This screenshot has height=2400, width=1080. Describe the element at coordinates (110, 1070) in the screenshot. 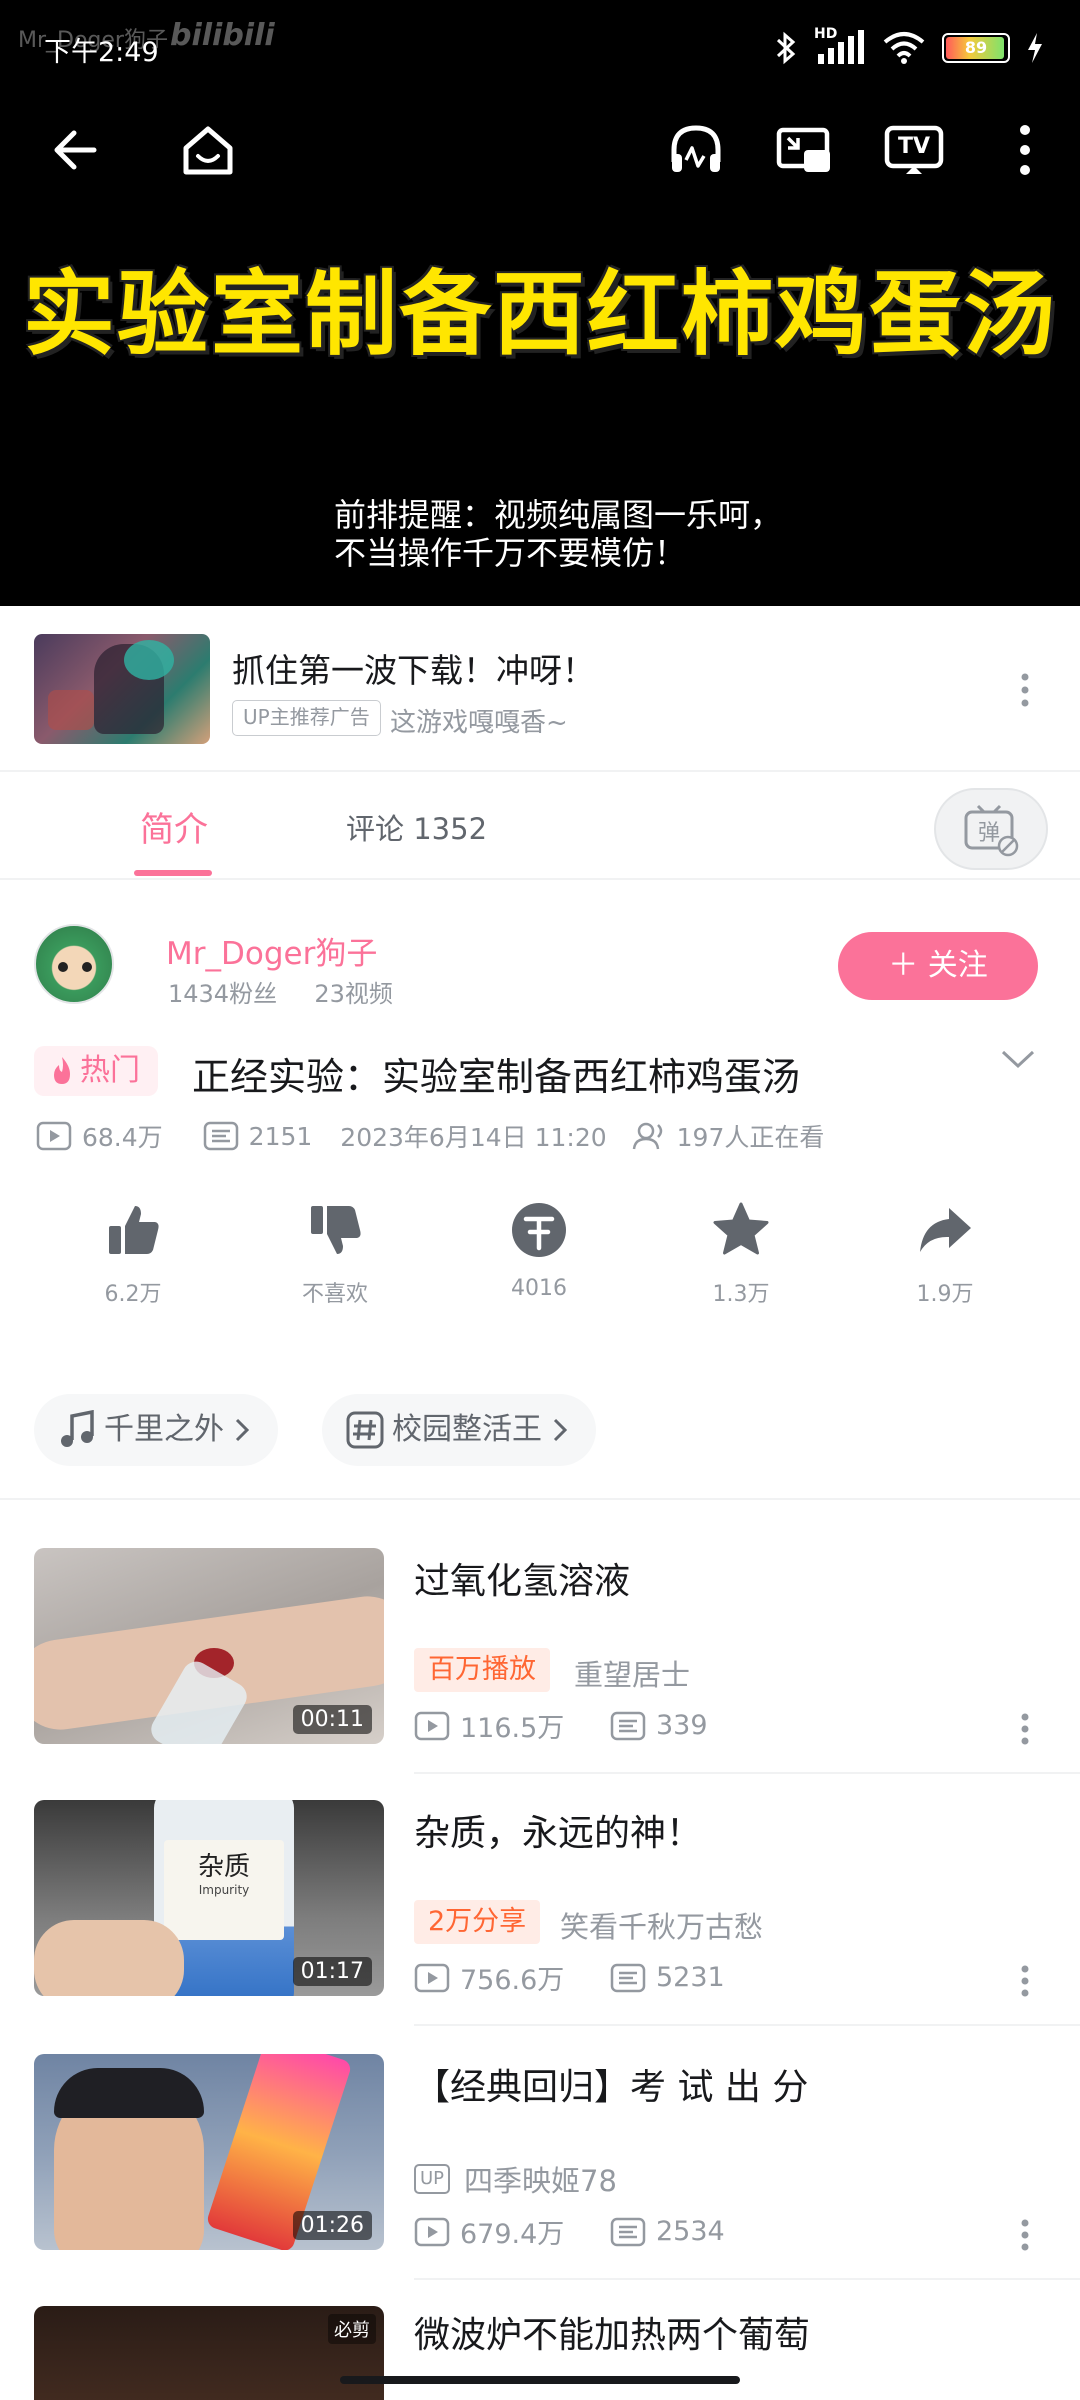

I see `hot-label: 热门` at that location.